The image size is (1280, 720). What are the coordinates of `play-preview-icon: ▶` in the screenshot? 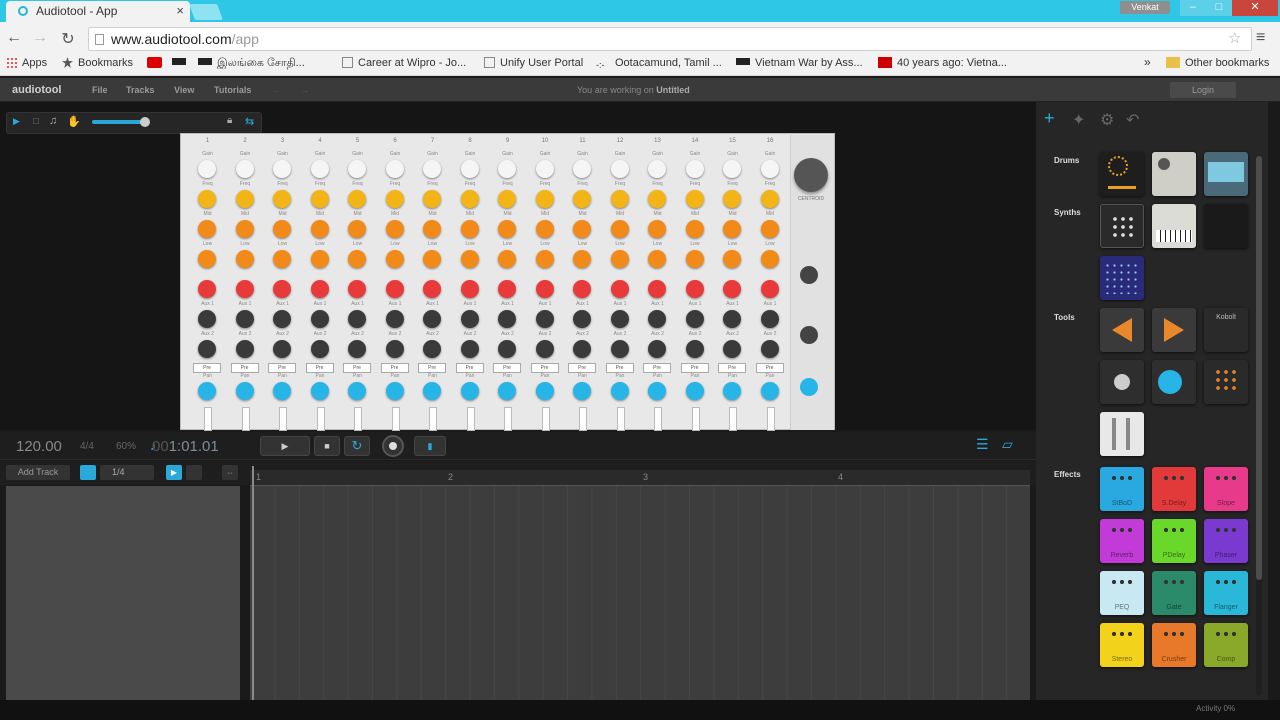 It's located at (16, 121).